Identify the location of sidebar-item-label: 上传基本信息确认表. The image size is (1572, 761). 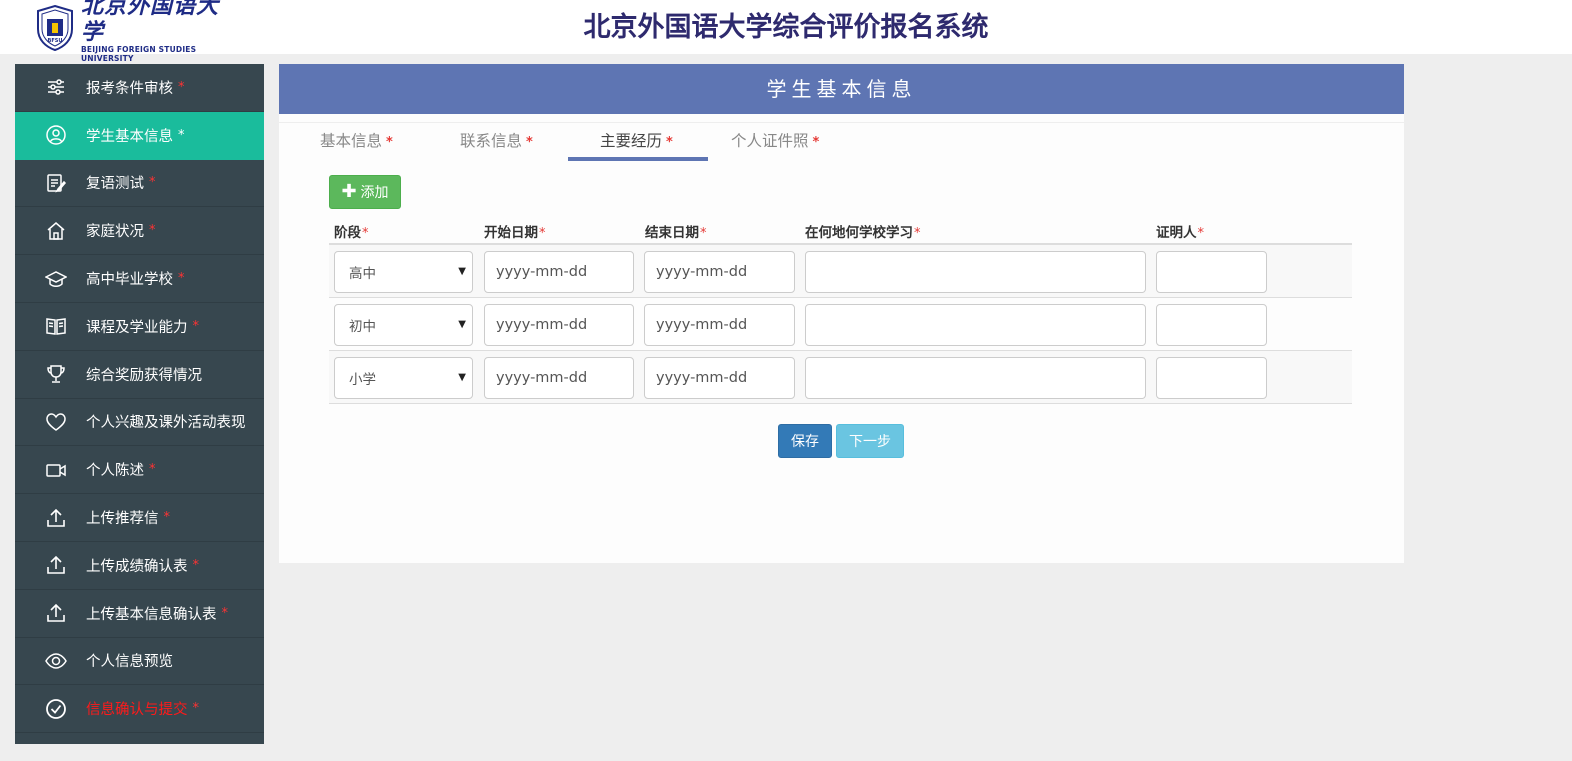
(151, 614).